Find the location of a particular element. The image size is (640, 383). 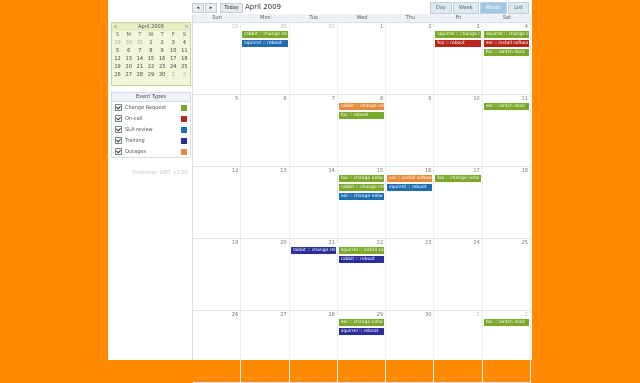

day-cell: 6 is located at coordinates (265, 130).